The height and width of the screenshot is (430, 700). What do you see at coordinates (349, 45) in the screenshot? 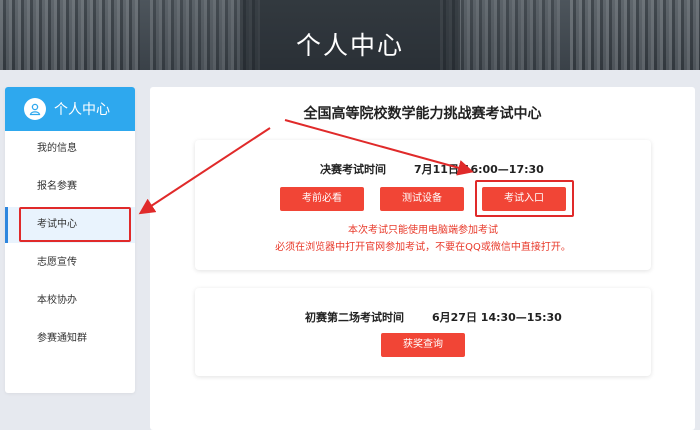
I see `page-title: 个人中心` at bounding box center [349, 45].